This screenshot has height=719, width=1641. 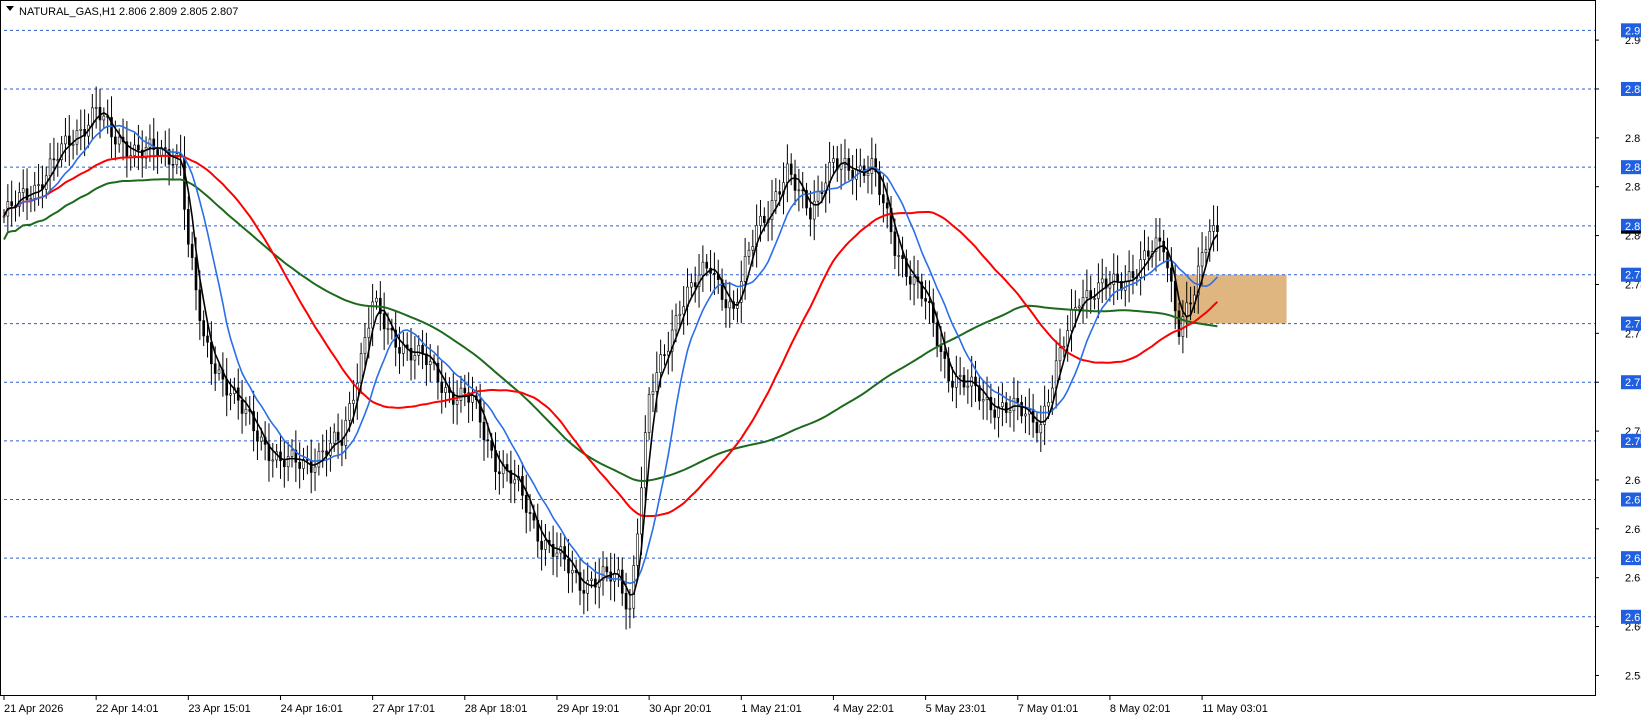 I want to click on x-tick-label: 1 May 21:01, so click(x=771, y=709).